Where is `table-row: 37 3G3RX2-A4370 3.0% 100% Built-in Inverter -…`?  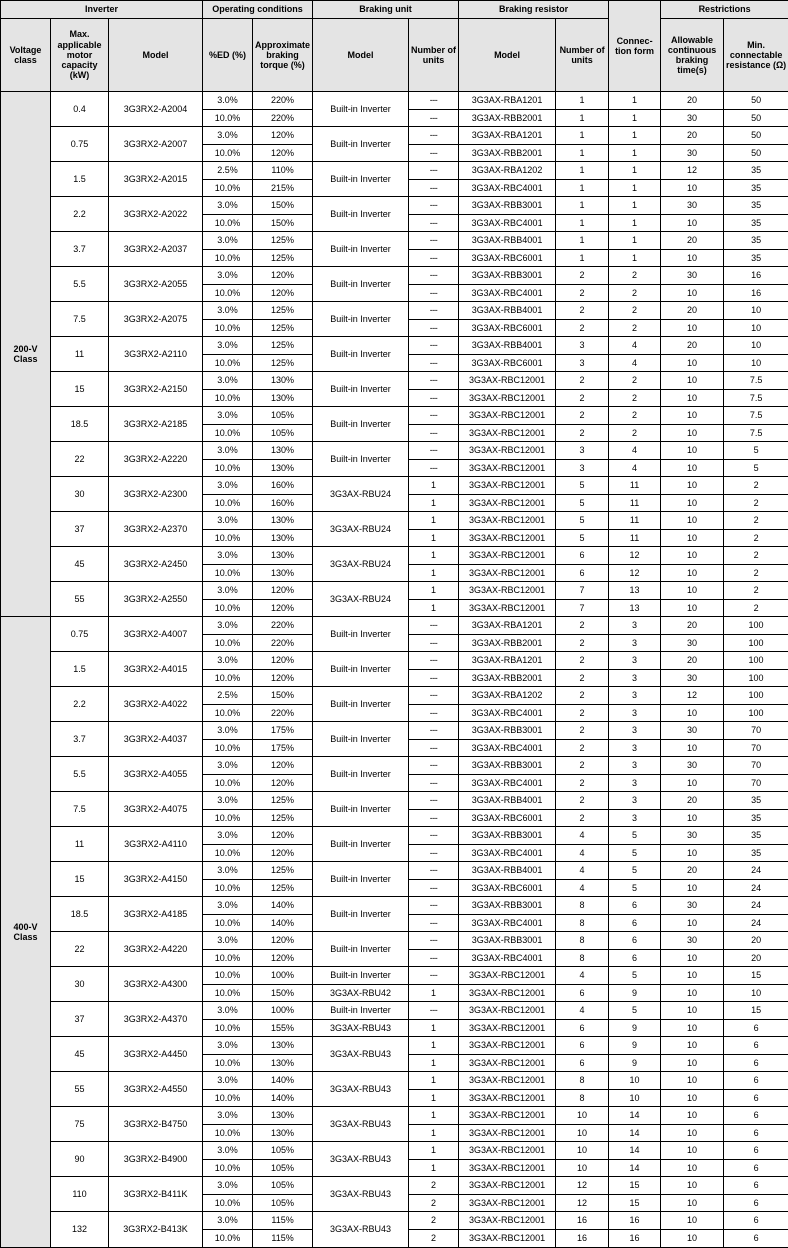 table-row: 37 3G3RX2-A4370 3.0% 100% Built-in Inverter -… is located at coordinates (394, 1019).